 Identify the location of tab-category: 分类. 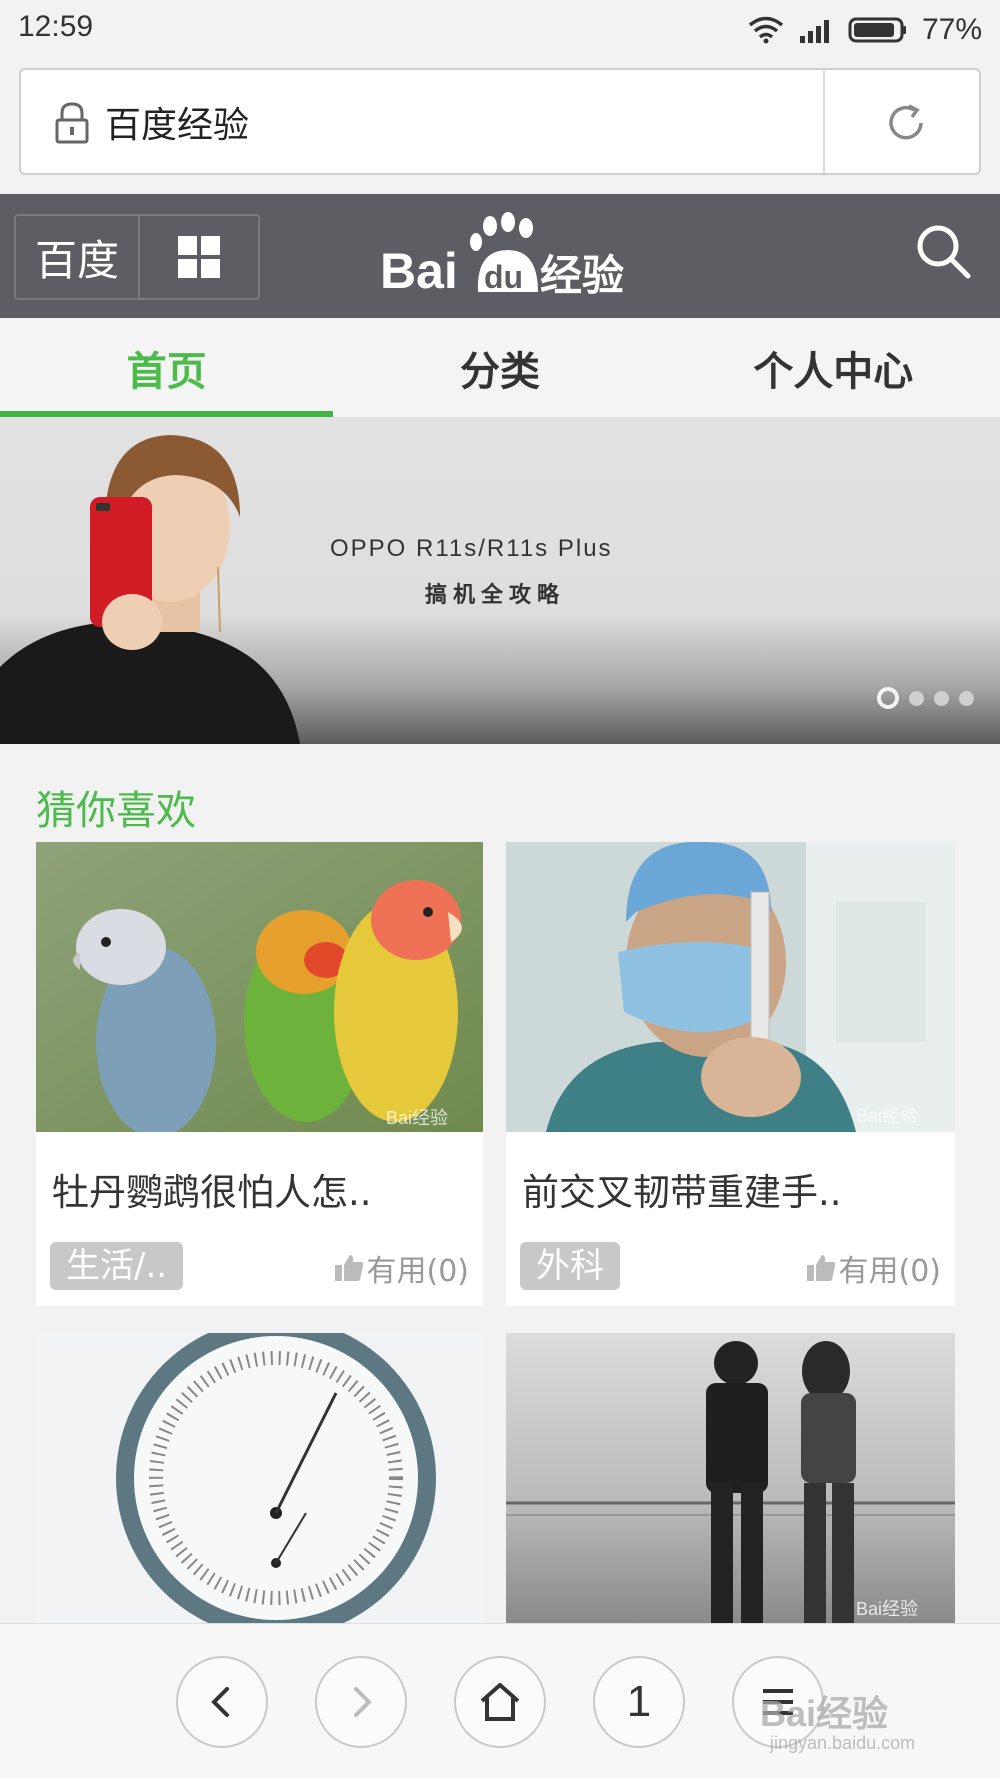
(499, 367).